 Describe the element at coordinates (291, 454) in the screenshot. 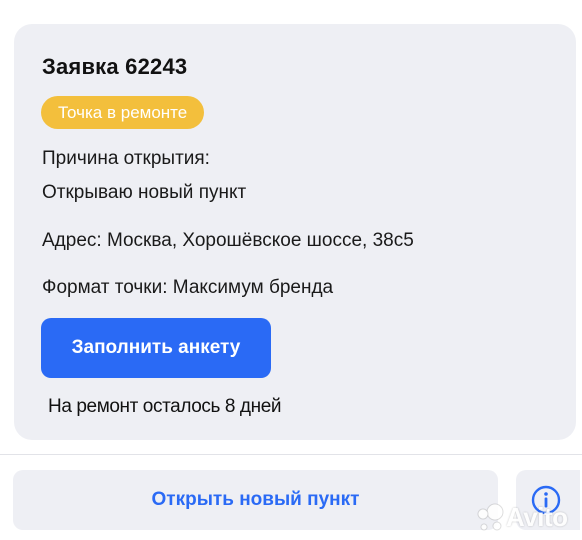

I see `footer-divider` at that location.